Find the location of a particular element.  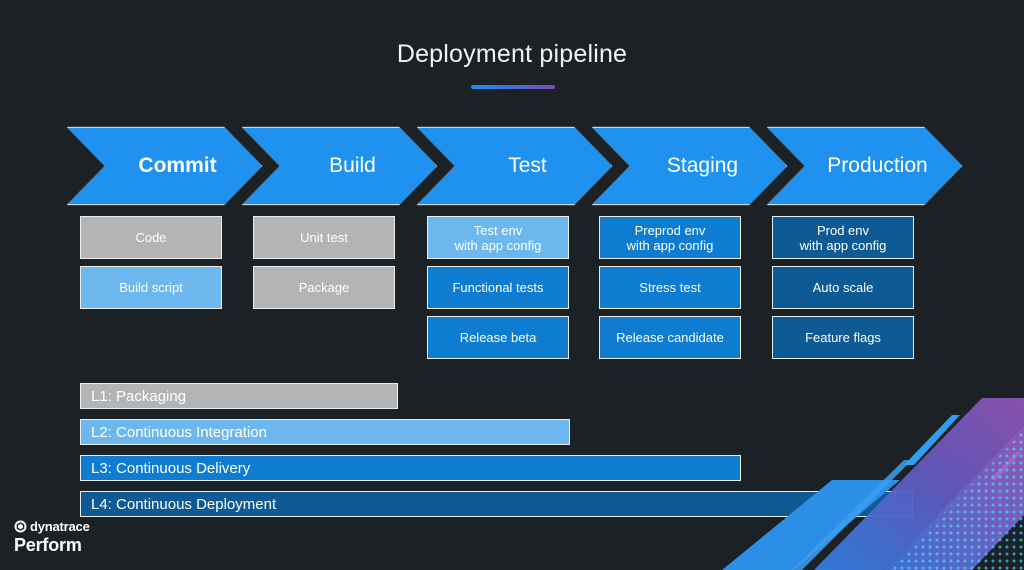

card-code: Code is located at coordinates (151, 237).